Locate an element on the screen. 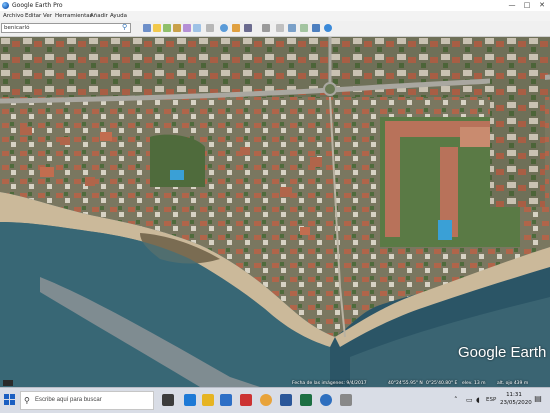  save-image-icon is located at coordinates (304, 28).